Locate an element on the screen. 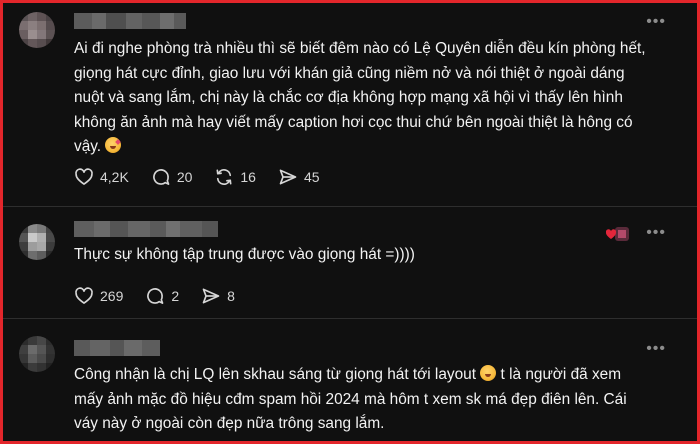 The width and height of the screenshot is (700, 444). share-button: 45 is located at coordinates (299, 177).